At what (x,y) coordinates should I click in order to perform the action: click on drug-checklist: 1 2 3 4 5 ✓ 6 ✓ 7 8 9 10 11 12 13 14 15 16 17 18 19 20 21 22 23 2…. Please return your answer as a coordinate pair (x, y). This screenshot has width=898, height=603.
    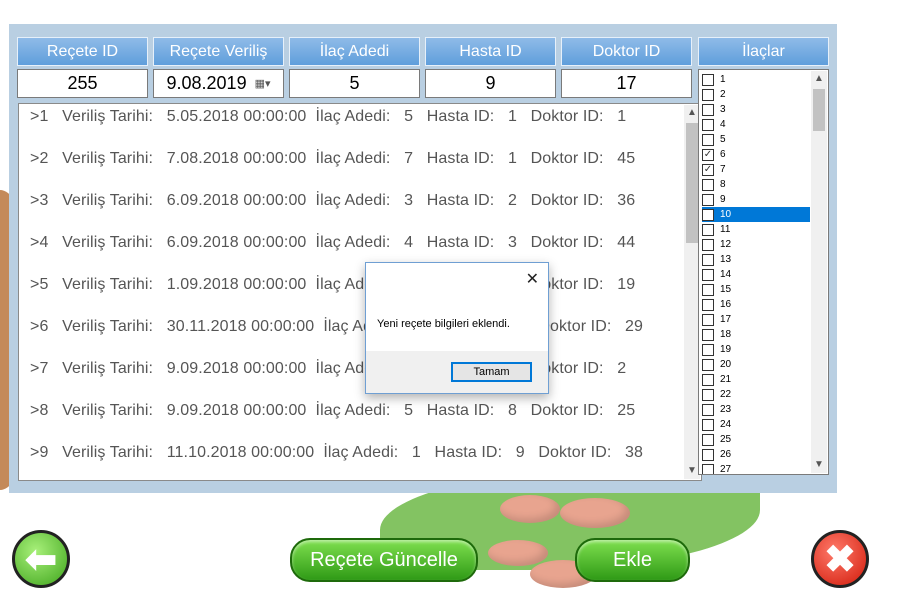
    Looking at the image, I should click on (763, 272).